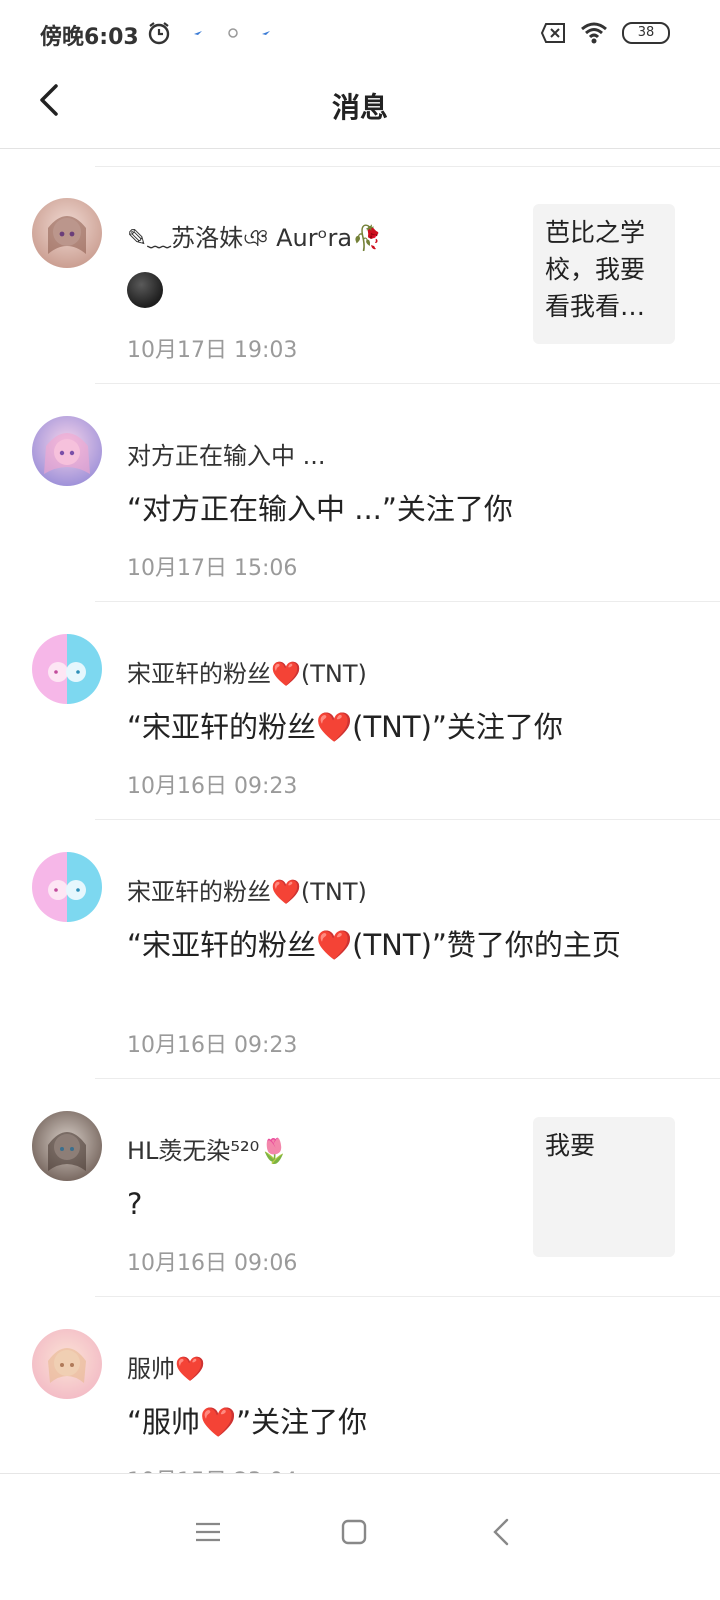 The image size is (720, 1600). What do you see at coordinates (374, 945) in the screenshot?
I see `message-content: “宋亚轩的粉丝❤️(TNT)”赞了你的主页` at bounding box center [374, 945].